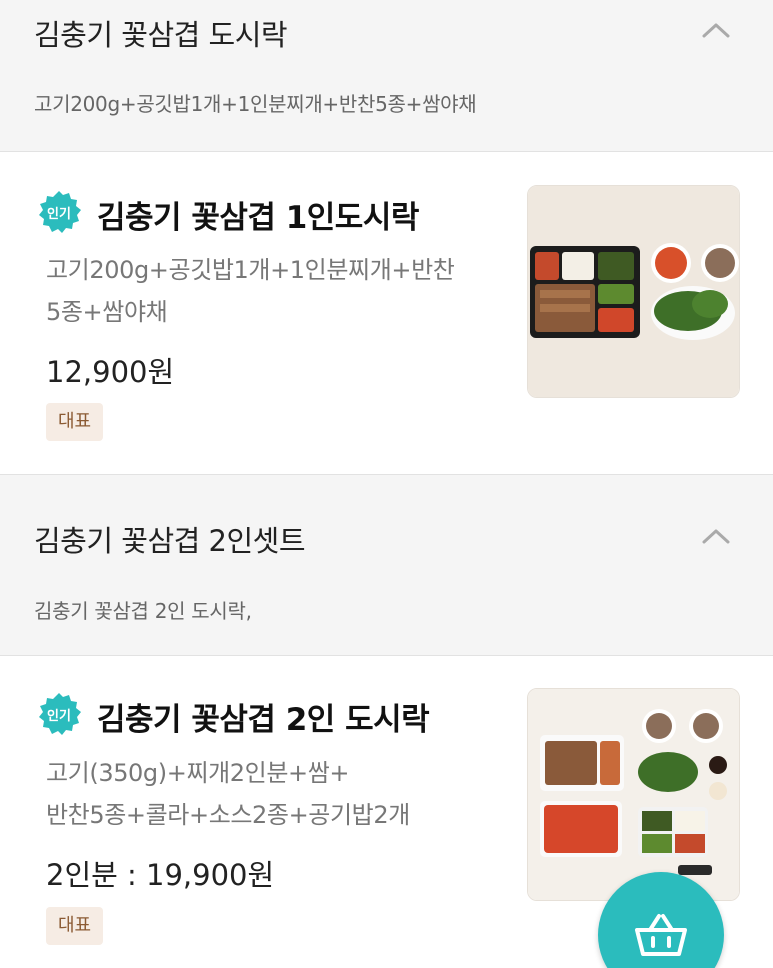 Image resolution: width=773 pixels, height=968 pixels. I want to click on item-description-line2: 반찬5종+콜라+소스2종+공기밥2개, so click(228, 815).